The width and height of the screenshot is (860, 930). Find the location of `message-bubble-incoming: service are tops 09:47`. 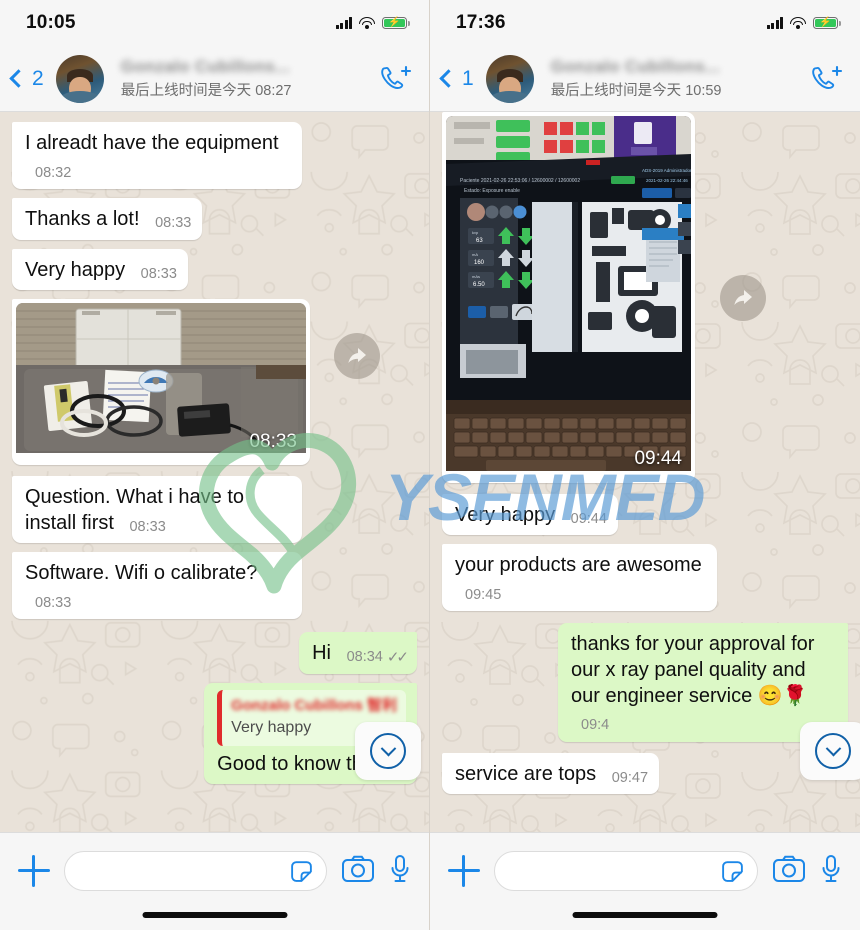

message-bubble-incoming: service are tops 09:47 is located at coordinates (551, 773).